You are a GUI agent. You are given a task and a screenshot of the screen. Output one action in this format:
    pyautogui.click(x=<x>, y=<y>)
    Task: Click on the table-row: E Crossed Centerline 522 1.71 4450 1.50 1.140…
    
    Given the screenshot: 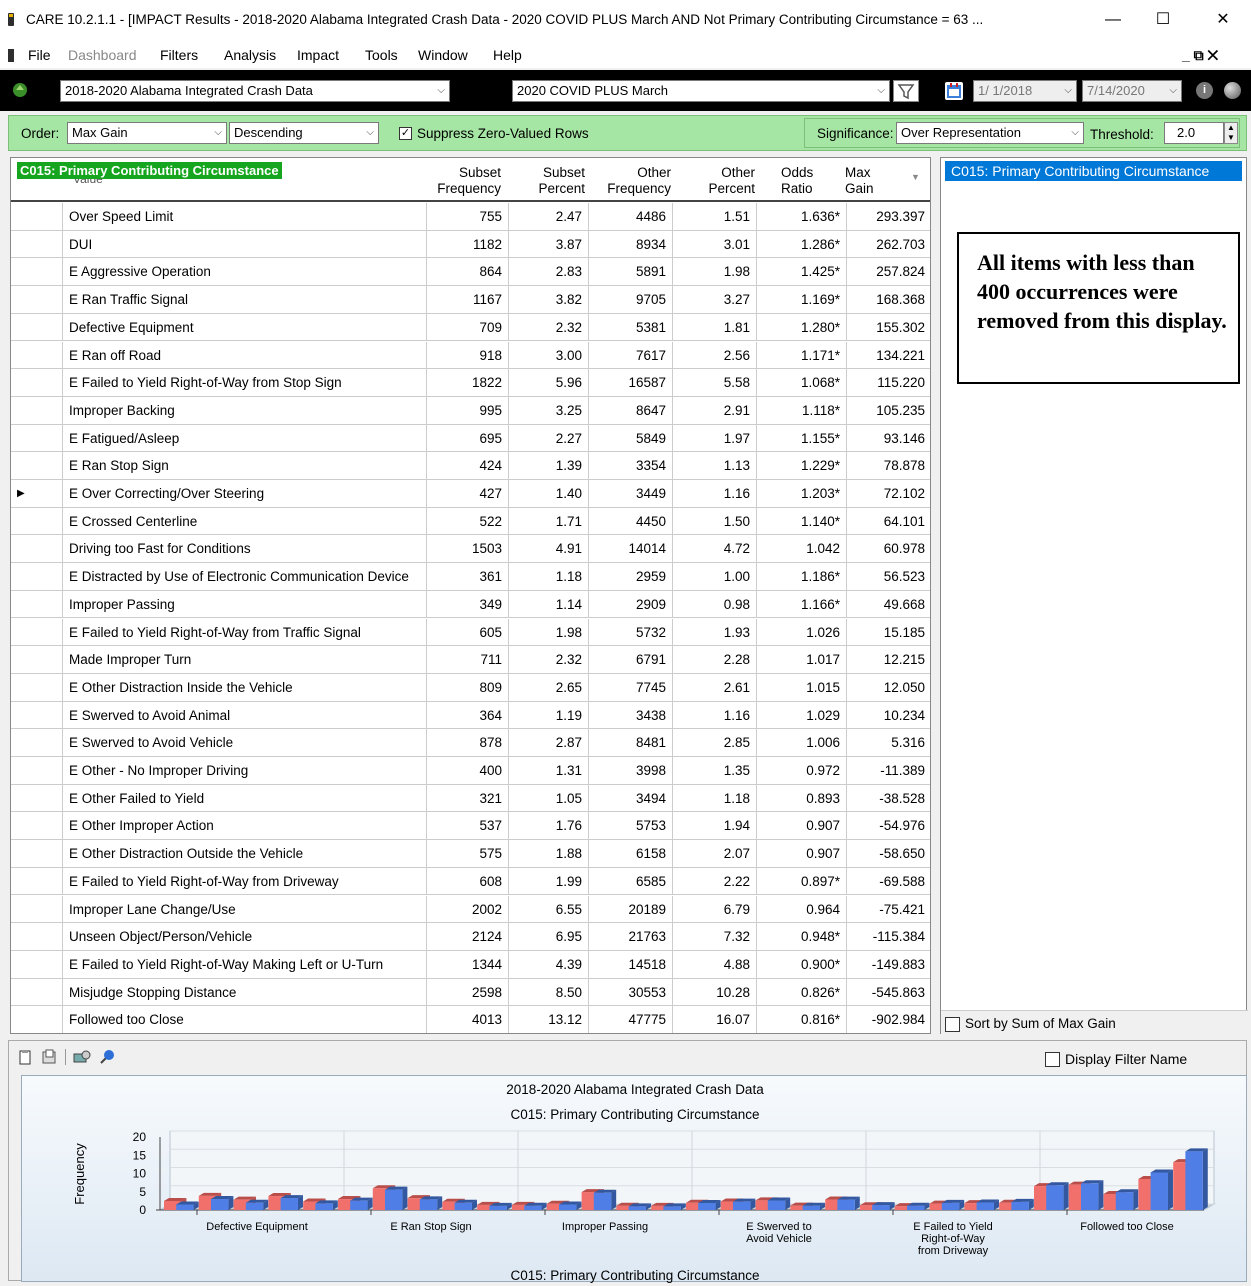 What is the action you would take?
    pyautogui.click(x=470, y=521)
    